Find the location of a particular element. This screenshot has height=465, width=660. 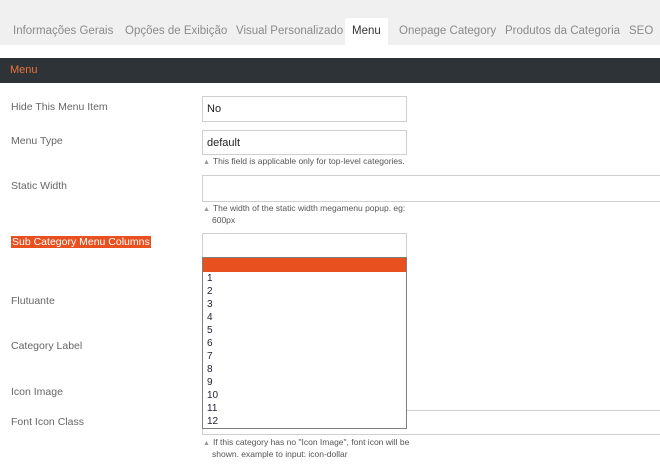

category-label-label: Category Label is located at coordinates (47, 346).